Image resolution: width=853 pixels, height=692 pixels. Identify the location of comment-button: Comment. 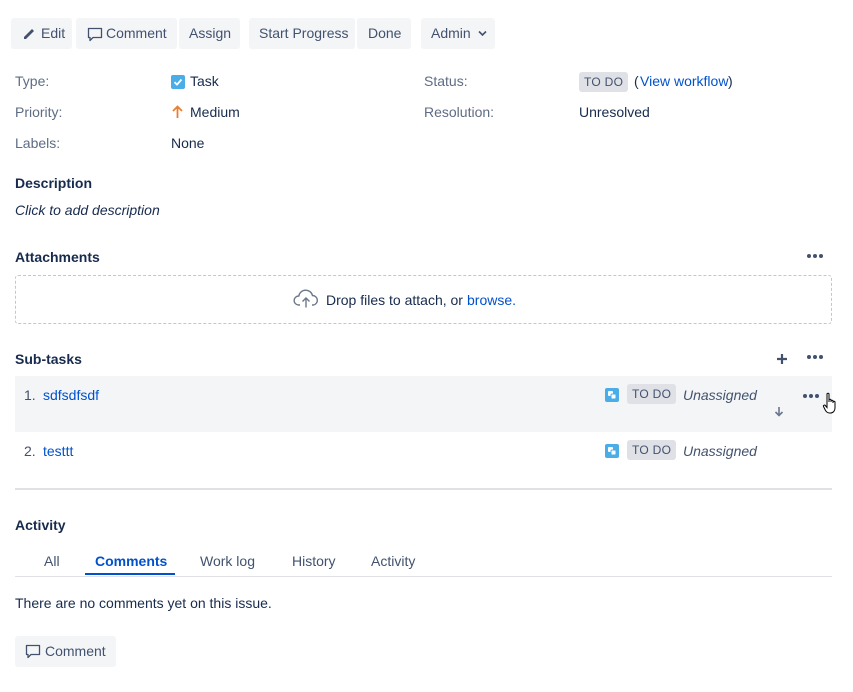
(126, 33).